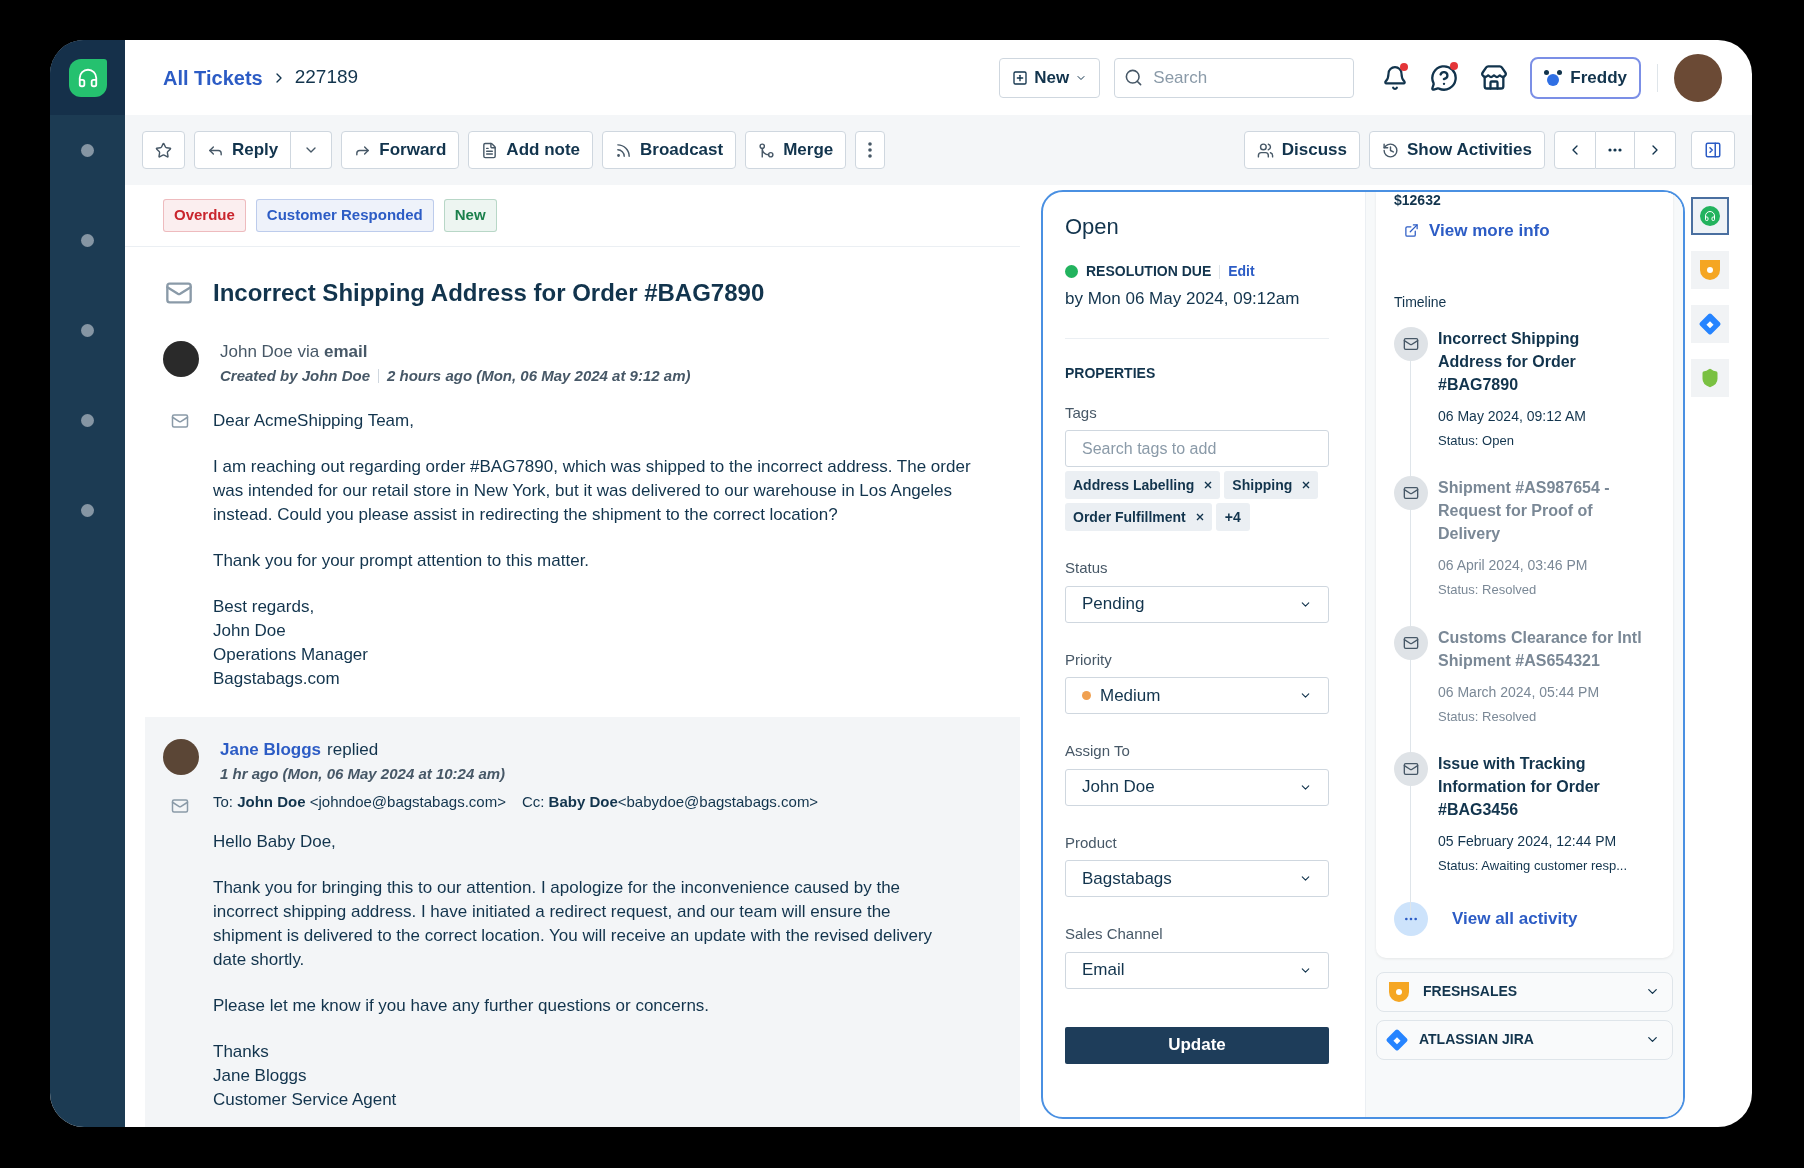  Describe the element at coordinates (1197, 1045) in the screenshot. I see `update-button: Update` at that location.